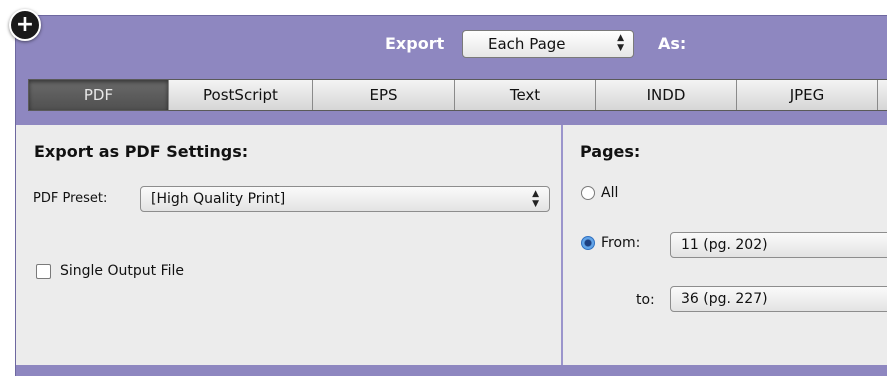  I want to click on radio-from, so click(588, 243).